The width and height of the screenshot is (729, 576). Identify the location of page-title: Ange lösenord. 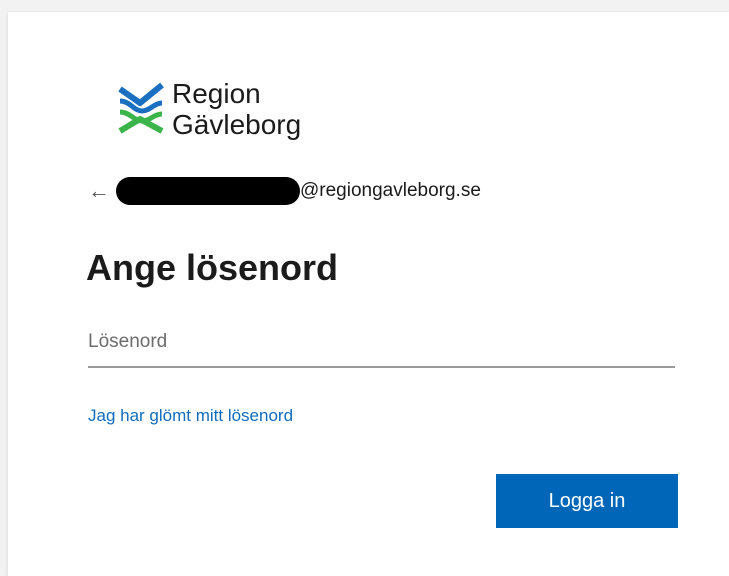
(212, 267).